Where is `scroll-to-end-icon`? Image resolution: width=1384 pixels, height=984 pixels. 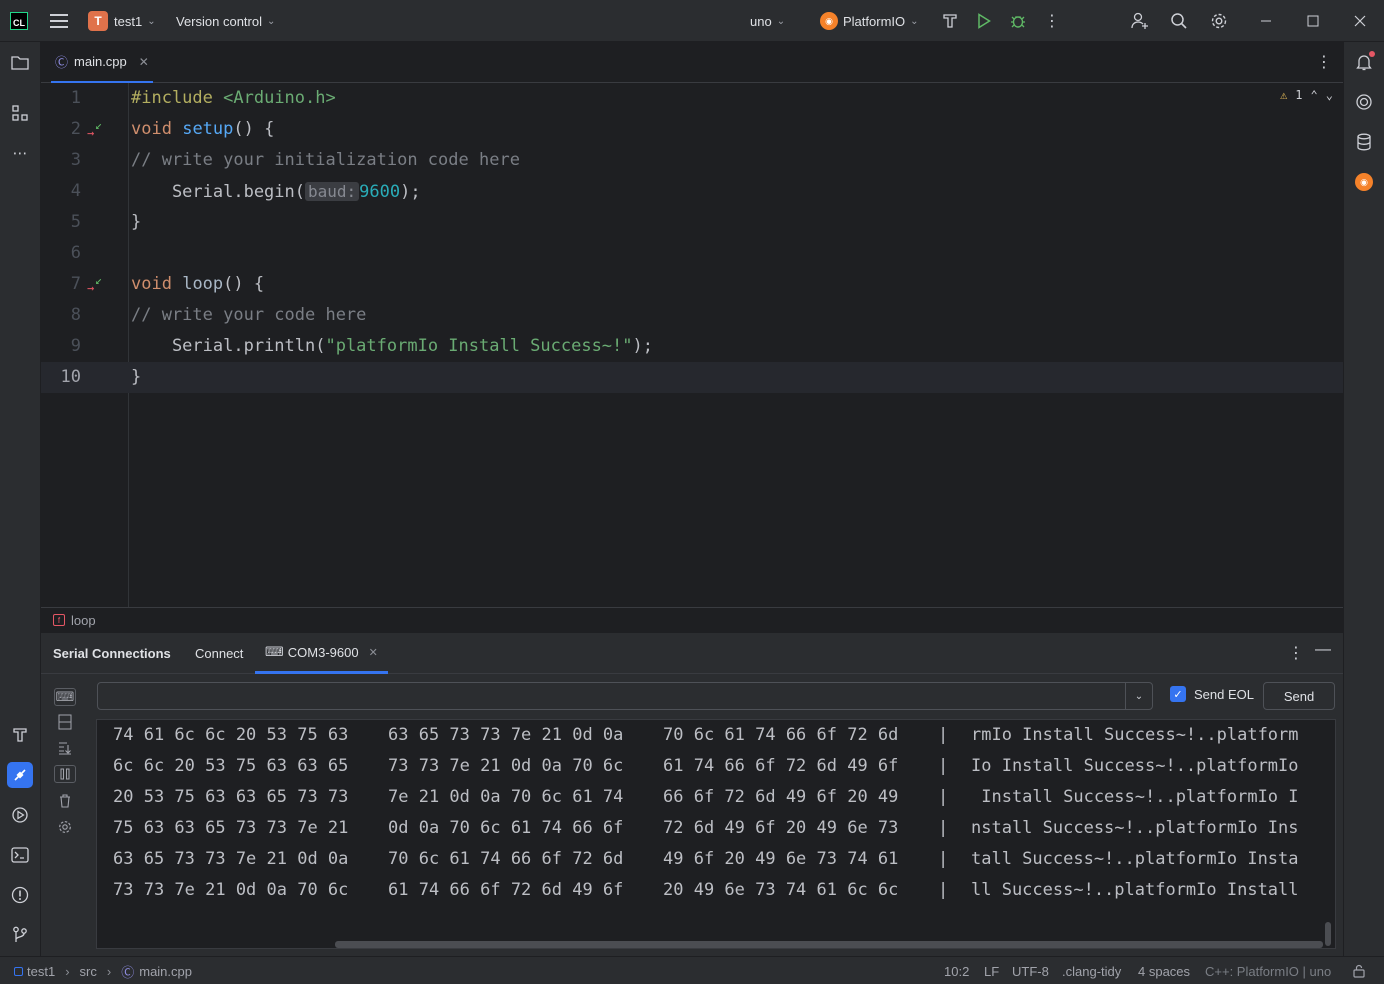 scroll-to-end-icon is located at coordinates (65, 748).